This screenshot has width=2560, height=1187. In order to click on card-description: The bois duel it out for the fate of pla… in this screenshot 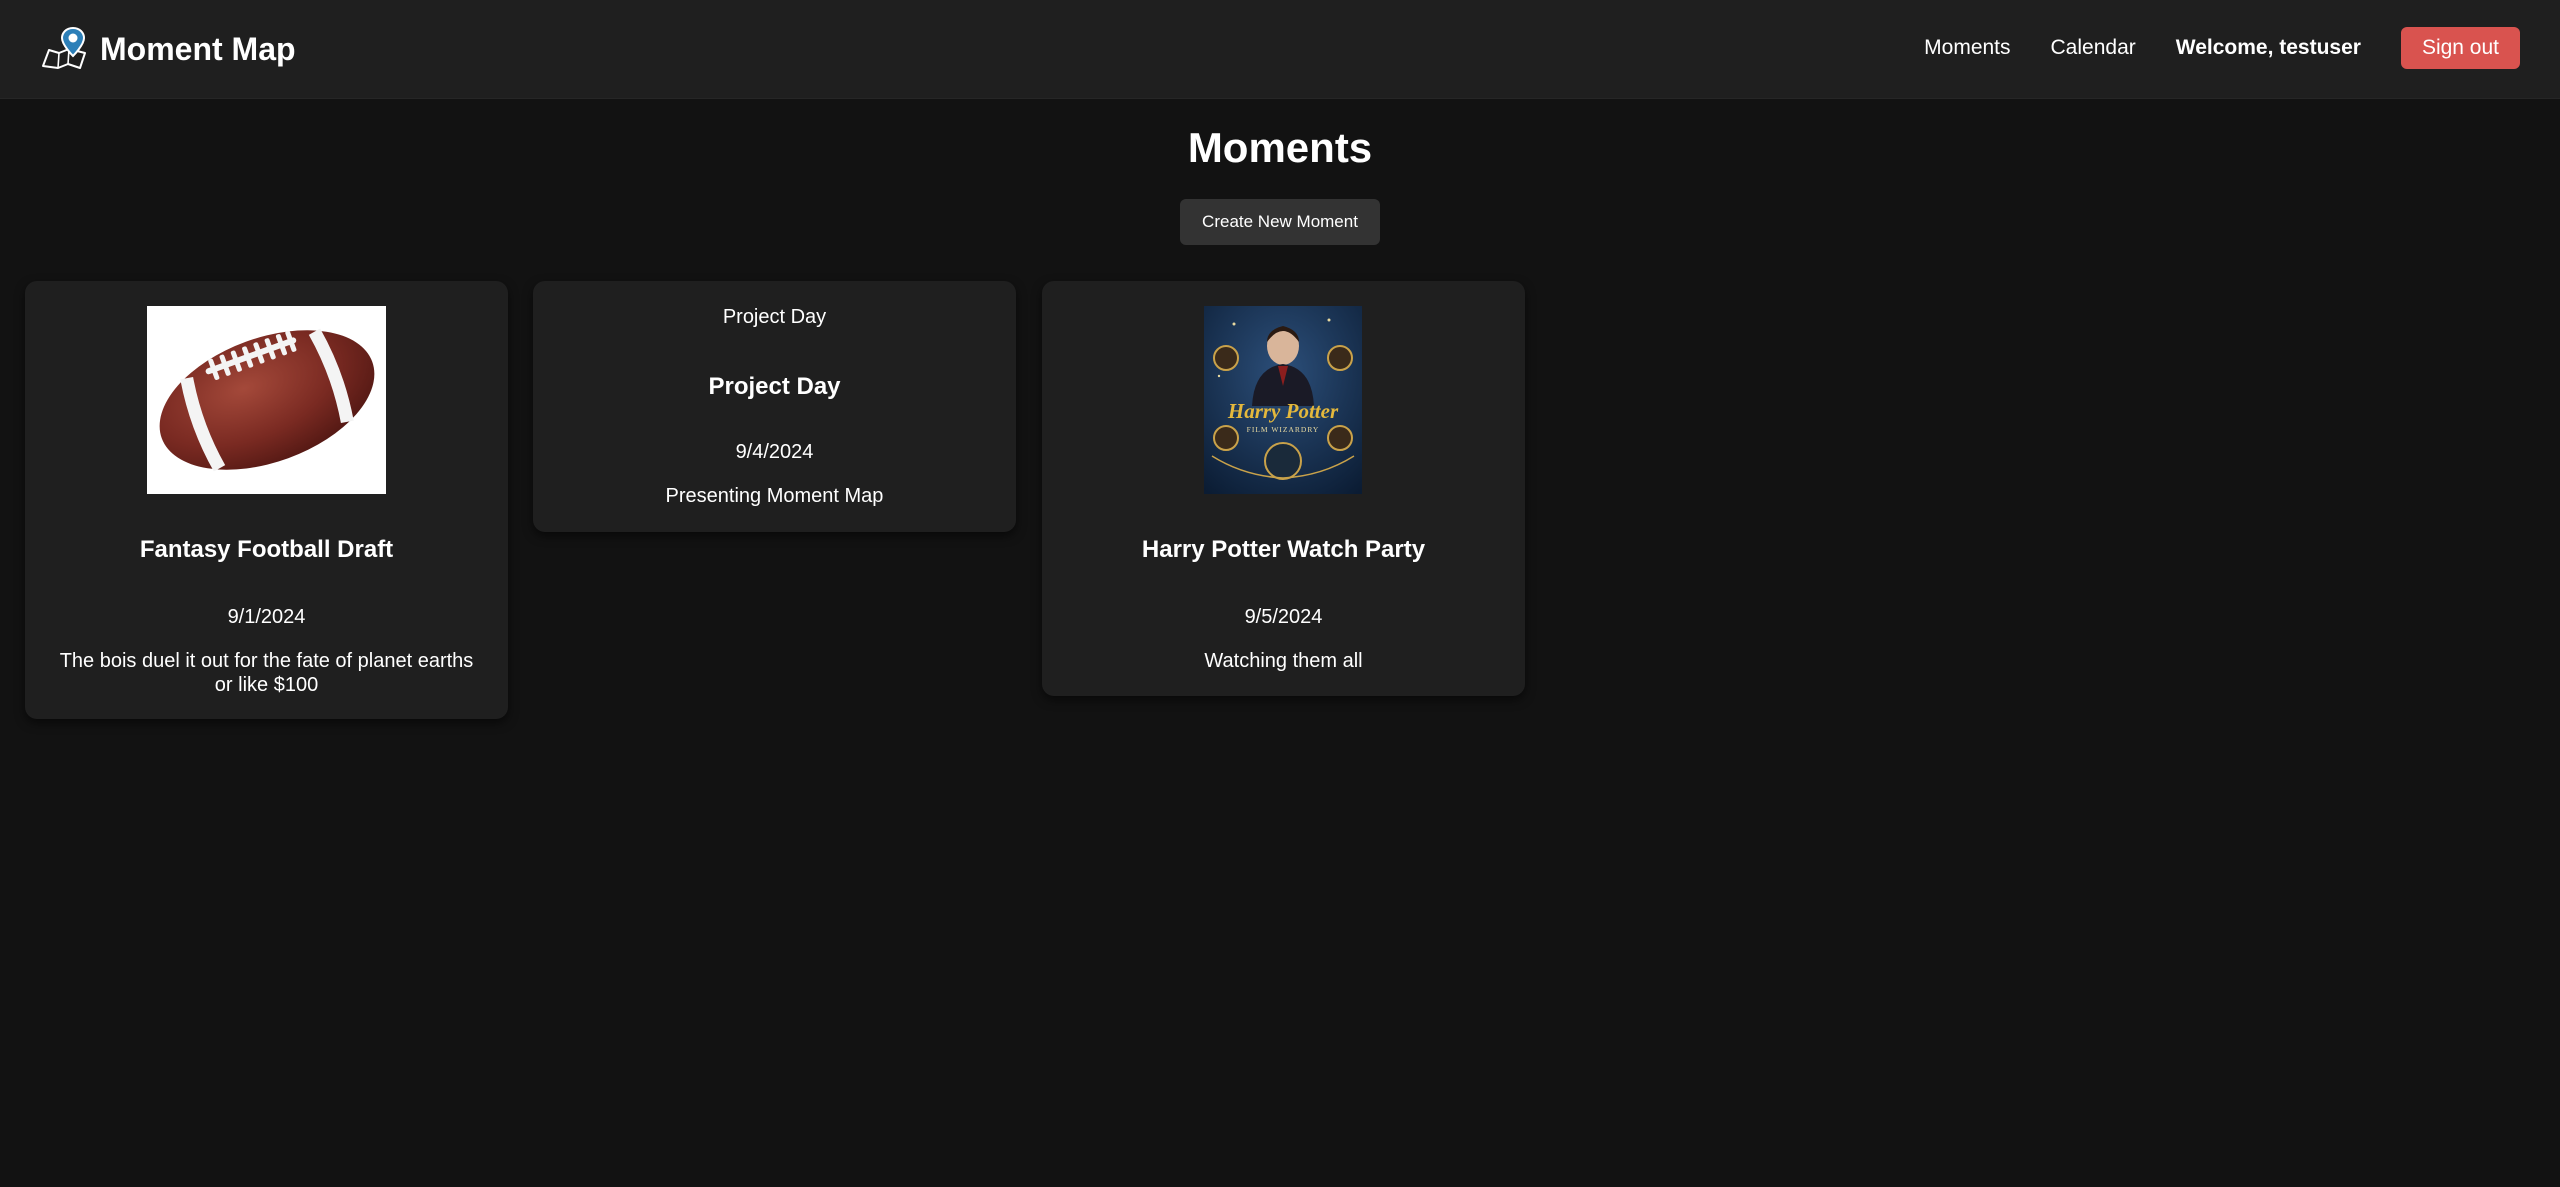, I will do `click(266, 673)`.